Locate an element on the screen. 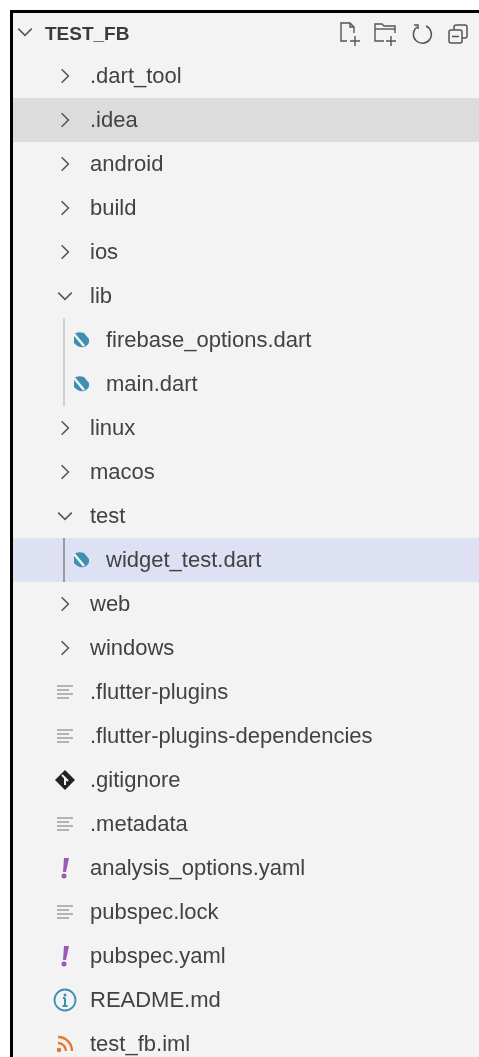 The height and width of the screenshot is (1057, 479). file-name: .flutter-plugins is located at coordinates (159, 692).